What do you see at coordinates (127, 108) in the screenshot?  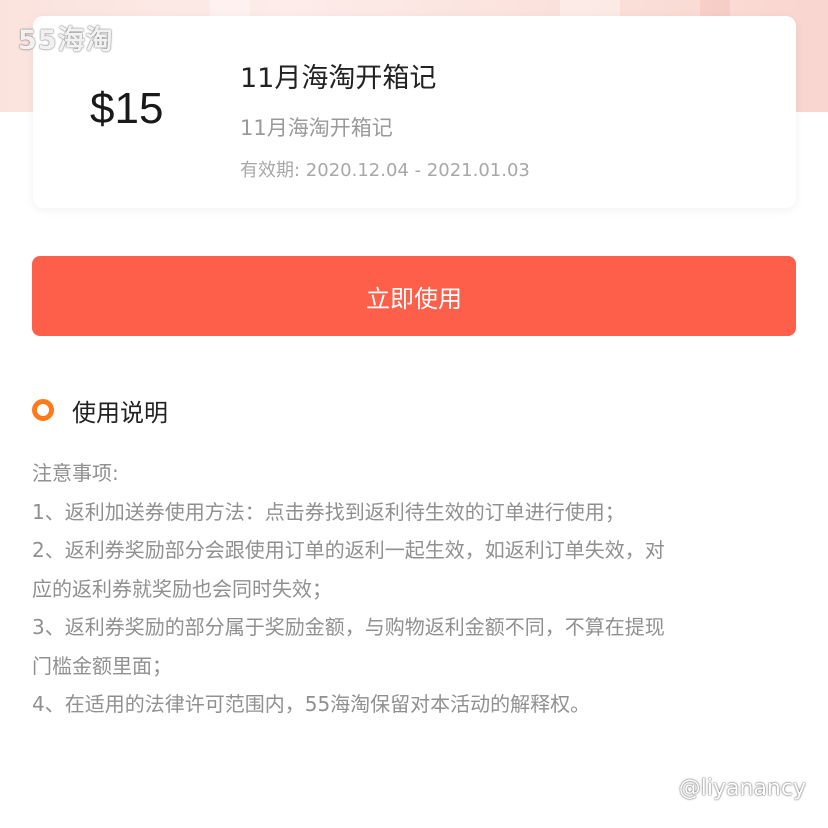 I see `coupon-amount: $15` at bounding box center [127, 108].